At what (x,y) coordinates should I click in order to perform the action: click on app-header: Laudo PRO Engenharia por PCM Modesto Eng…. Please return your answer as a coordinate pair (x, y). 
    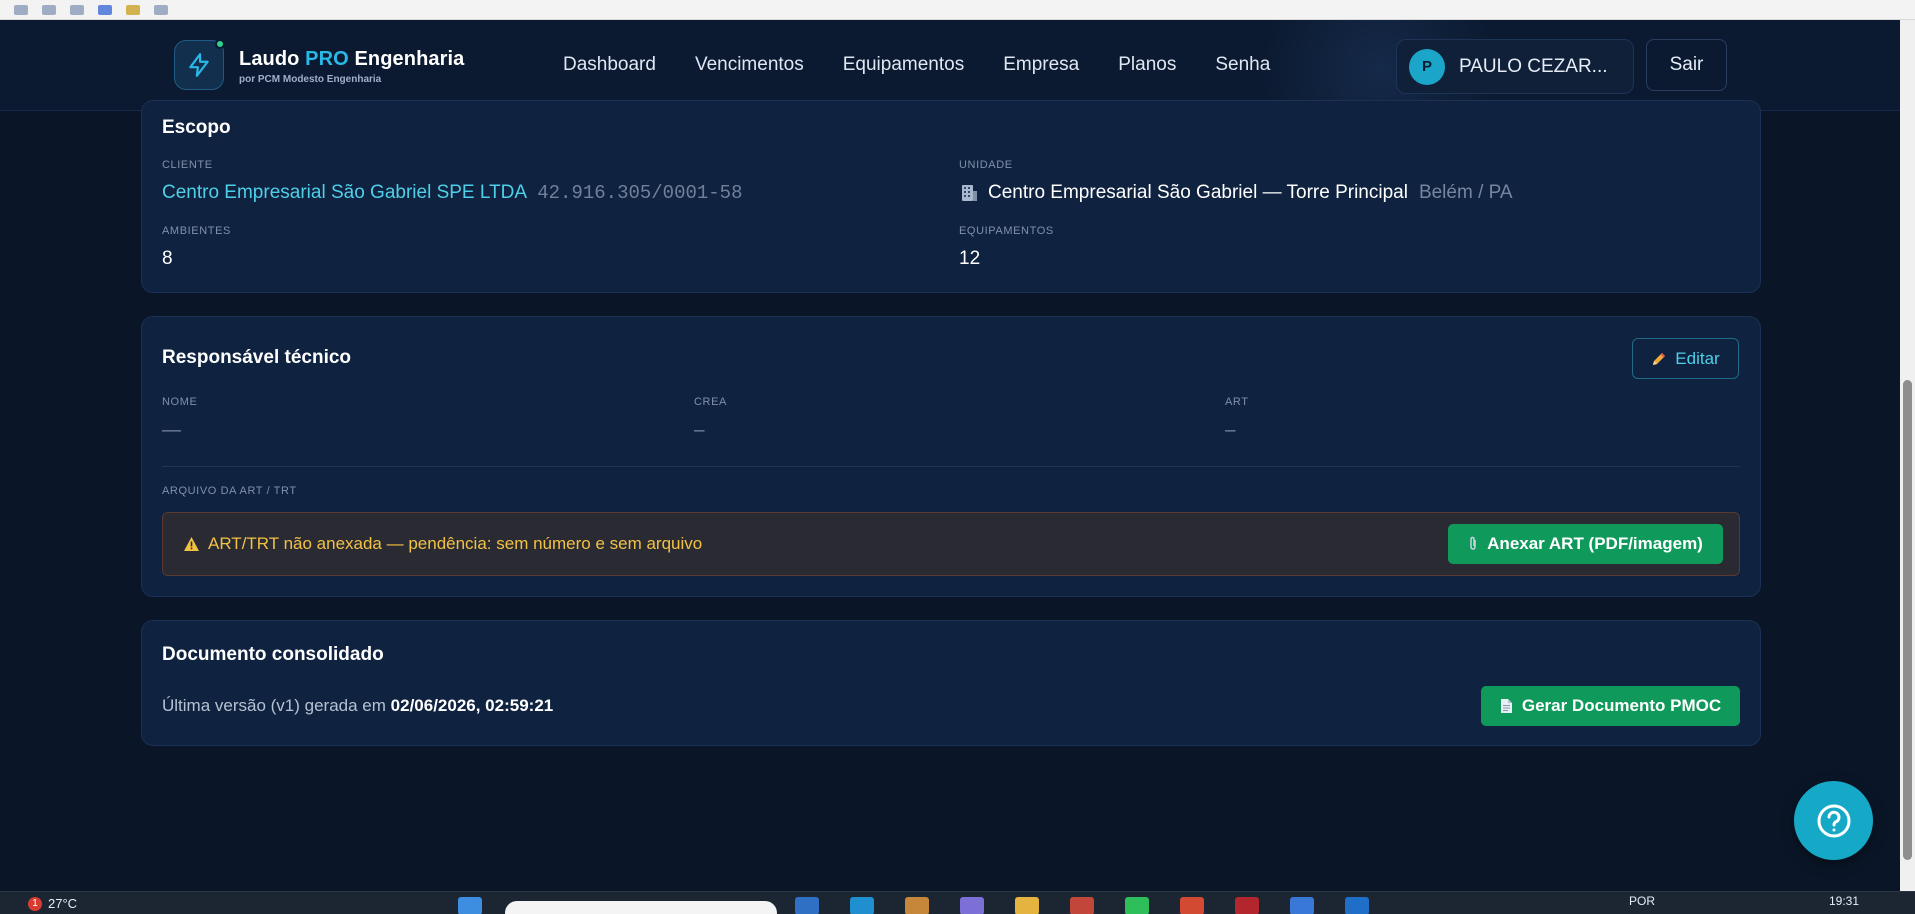
    Looking at the image, I should click on (950, 65).